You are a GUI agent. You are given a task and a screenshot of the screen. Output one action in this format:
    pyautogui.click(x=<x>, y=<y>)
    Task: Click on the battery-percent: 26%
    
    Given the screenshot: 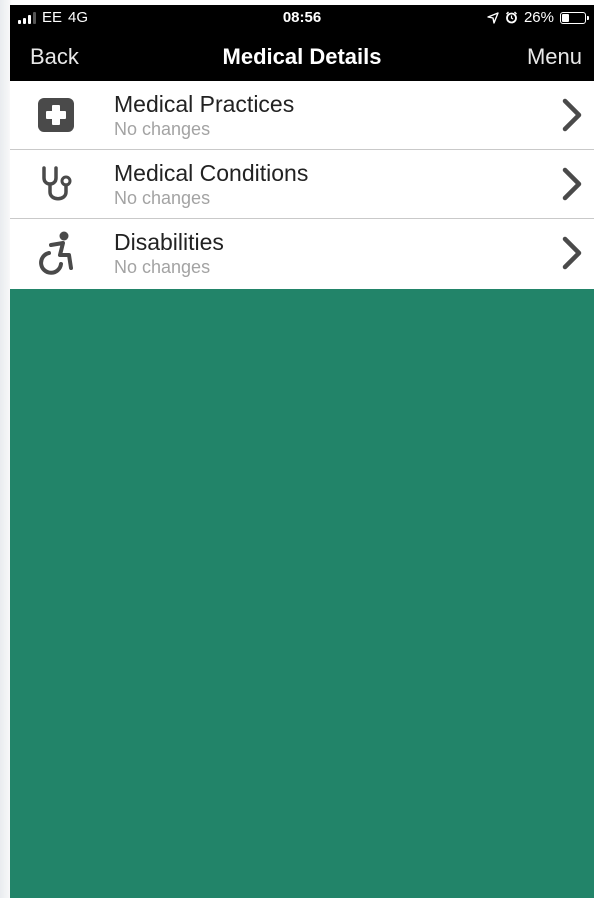 What is the action you would take?
    pyautogui.click(x=538, y=17)
    